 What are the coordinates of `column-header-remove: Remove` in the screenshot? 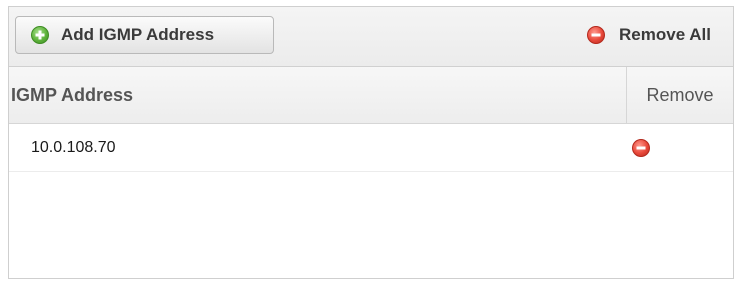 It's located at (680, 94).